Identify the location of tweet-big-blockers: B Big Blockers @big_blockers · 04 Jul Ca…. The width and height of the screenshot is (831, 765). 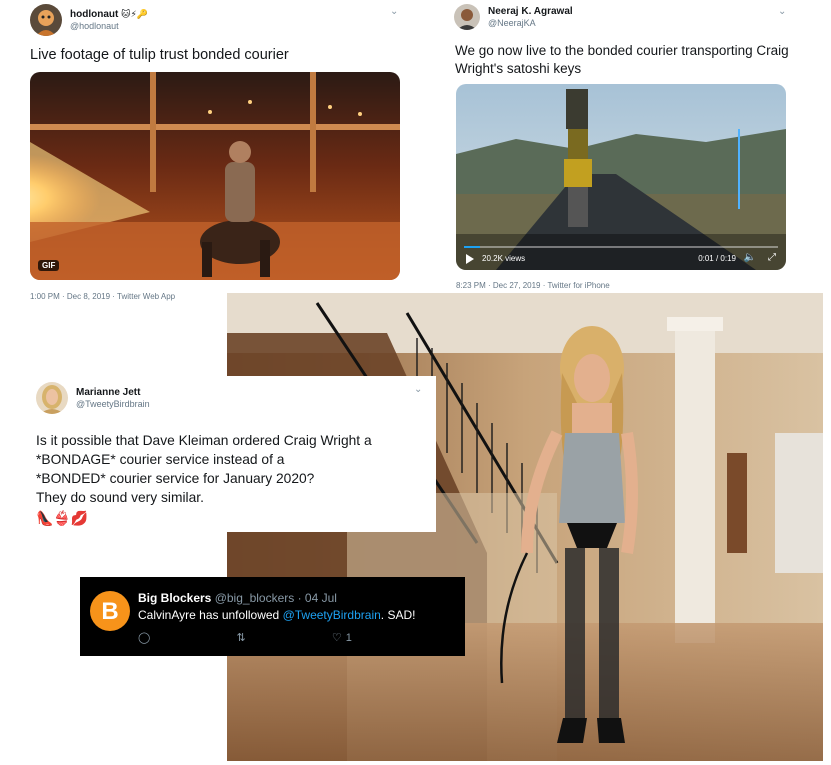
(272, 616).